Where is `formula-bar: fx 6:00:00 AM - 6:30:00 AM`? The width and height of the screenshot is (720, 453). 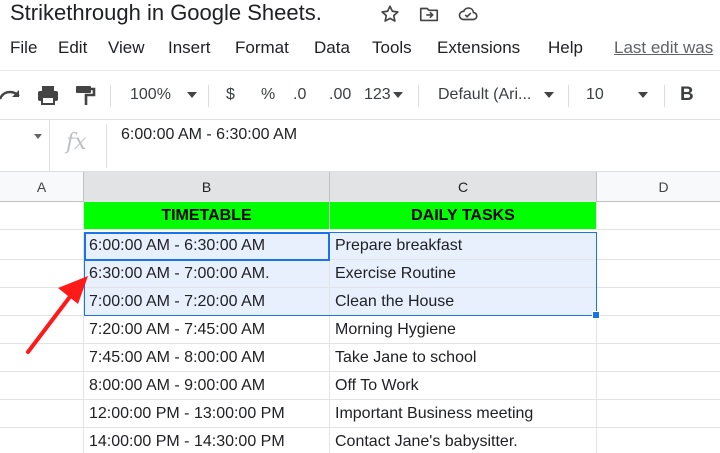
formula-bar: fx 6:00:00 AM - 6:30:00 AM is located at coordinates (360, 145).